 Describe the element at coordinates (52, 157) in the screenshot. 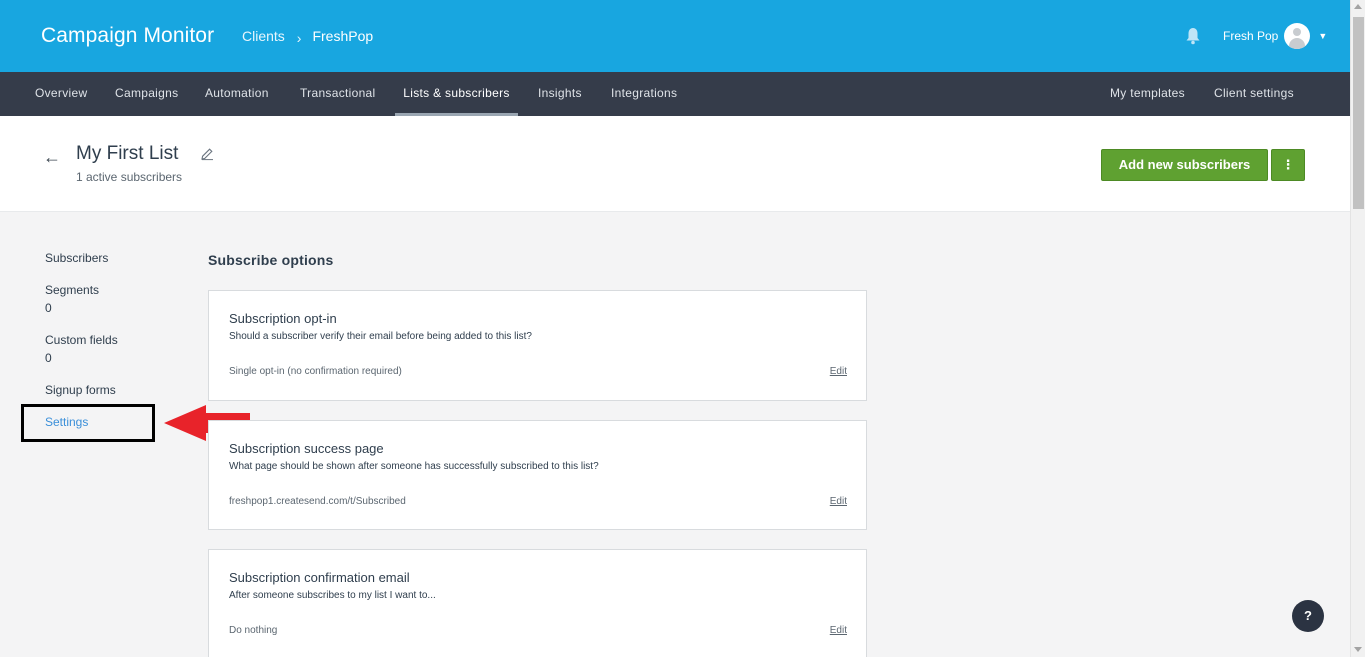

I see `back-arrow-icon: ←` at that location.